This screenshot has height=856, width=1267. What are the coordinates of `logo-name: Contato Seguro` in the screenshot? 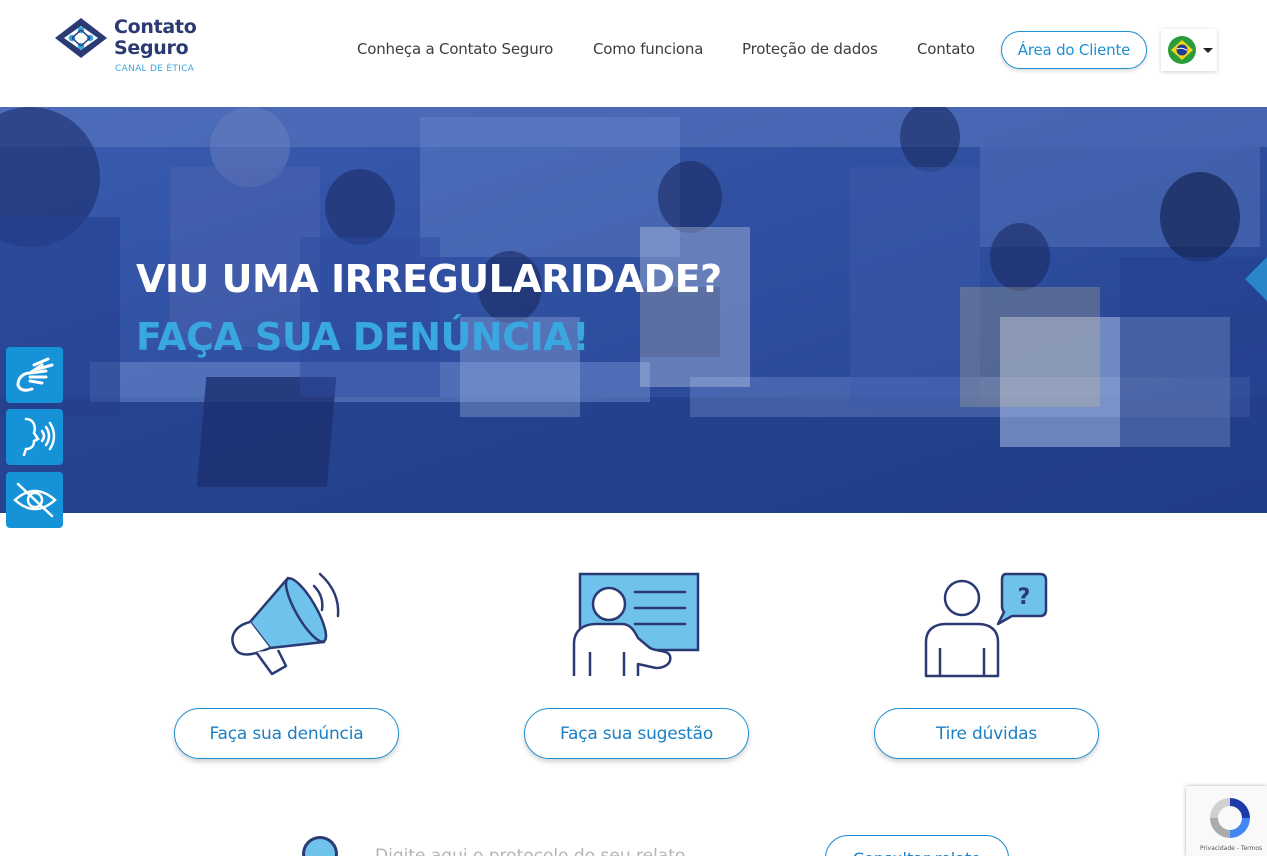 It's located at (155, 37).